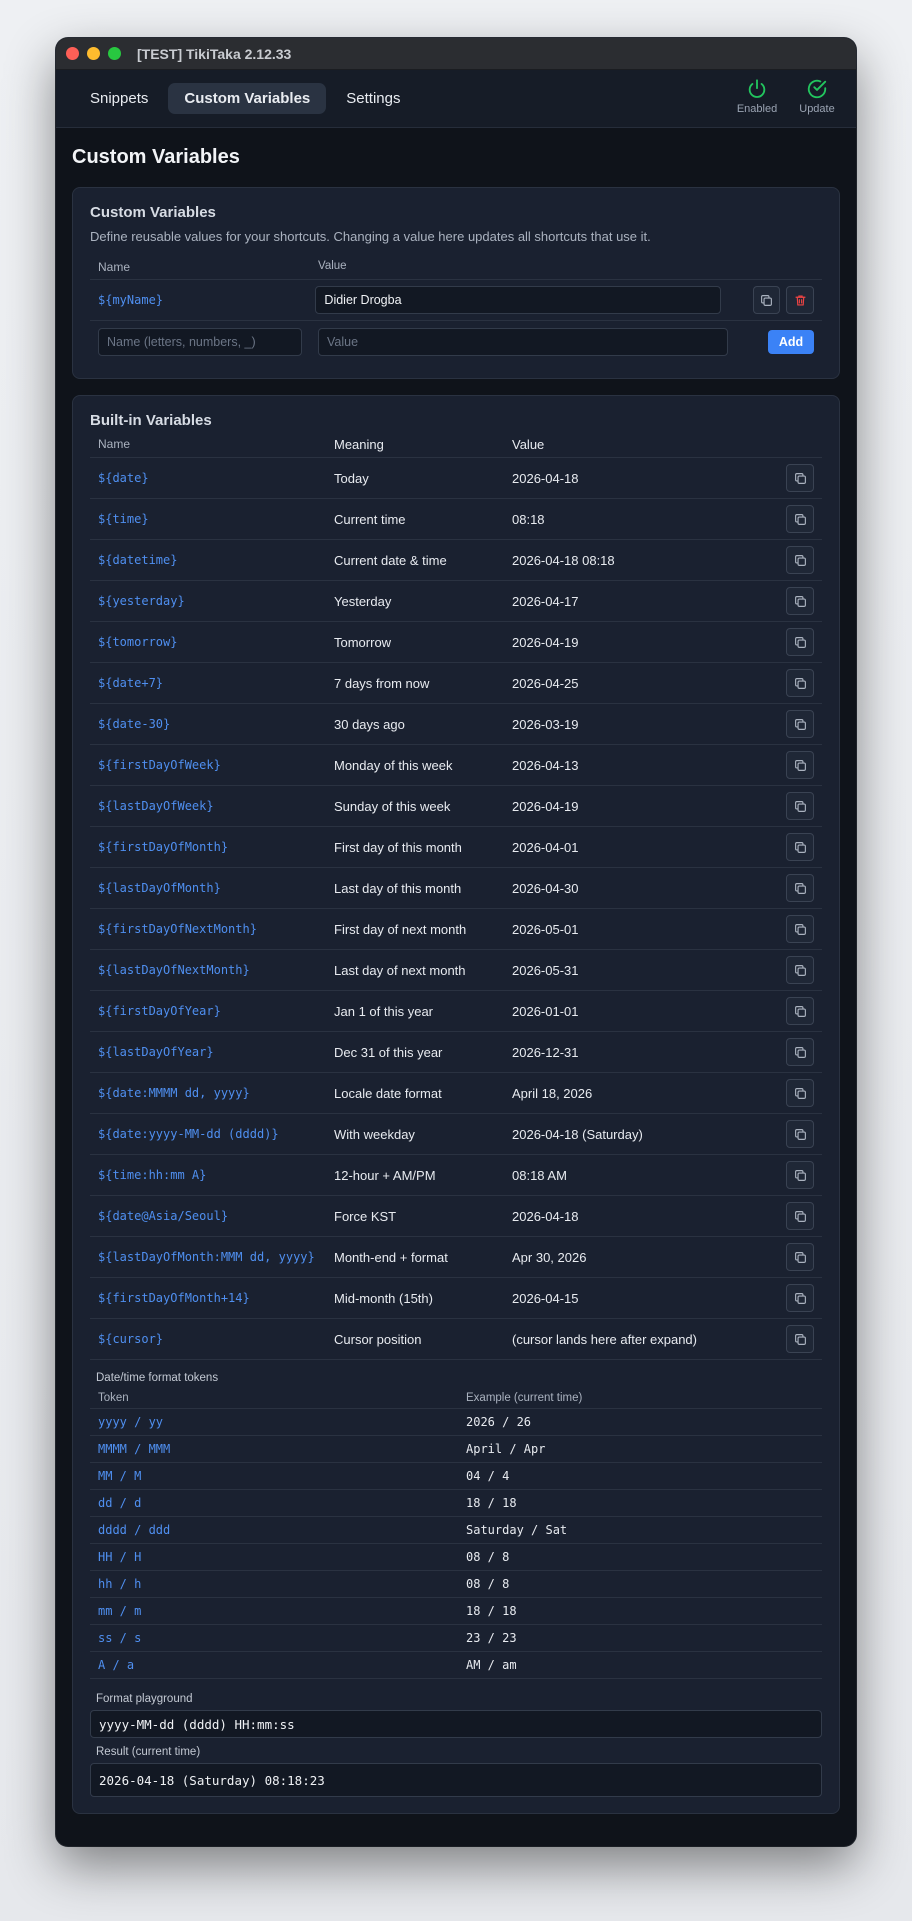  What do you see at coordinates (119, 98) in the screenshot?
I see `tab-snippets: Snippets` at bounding box center [119, 98].